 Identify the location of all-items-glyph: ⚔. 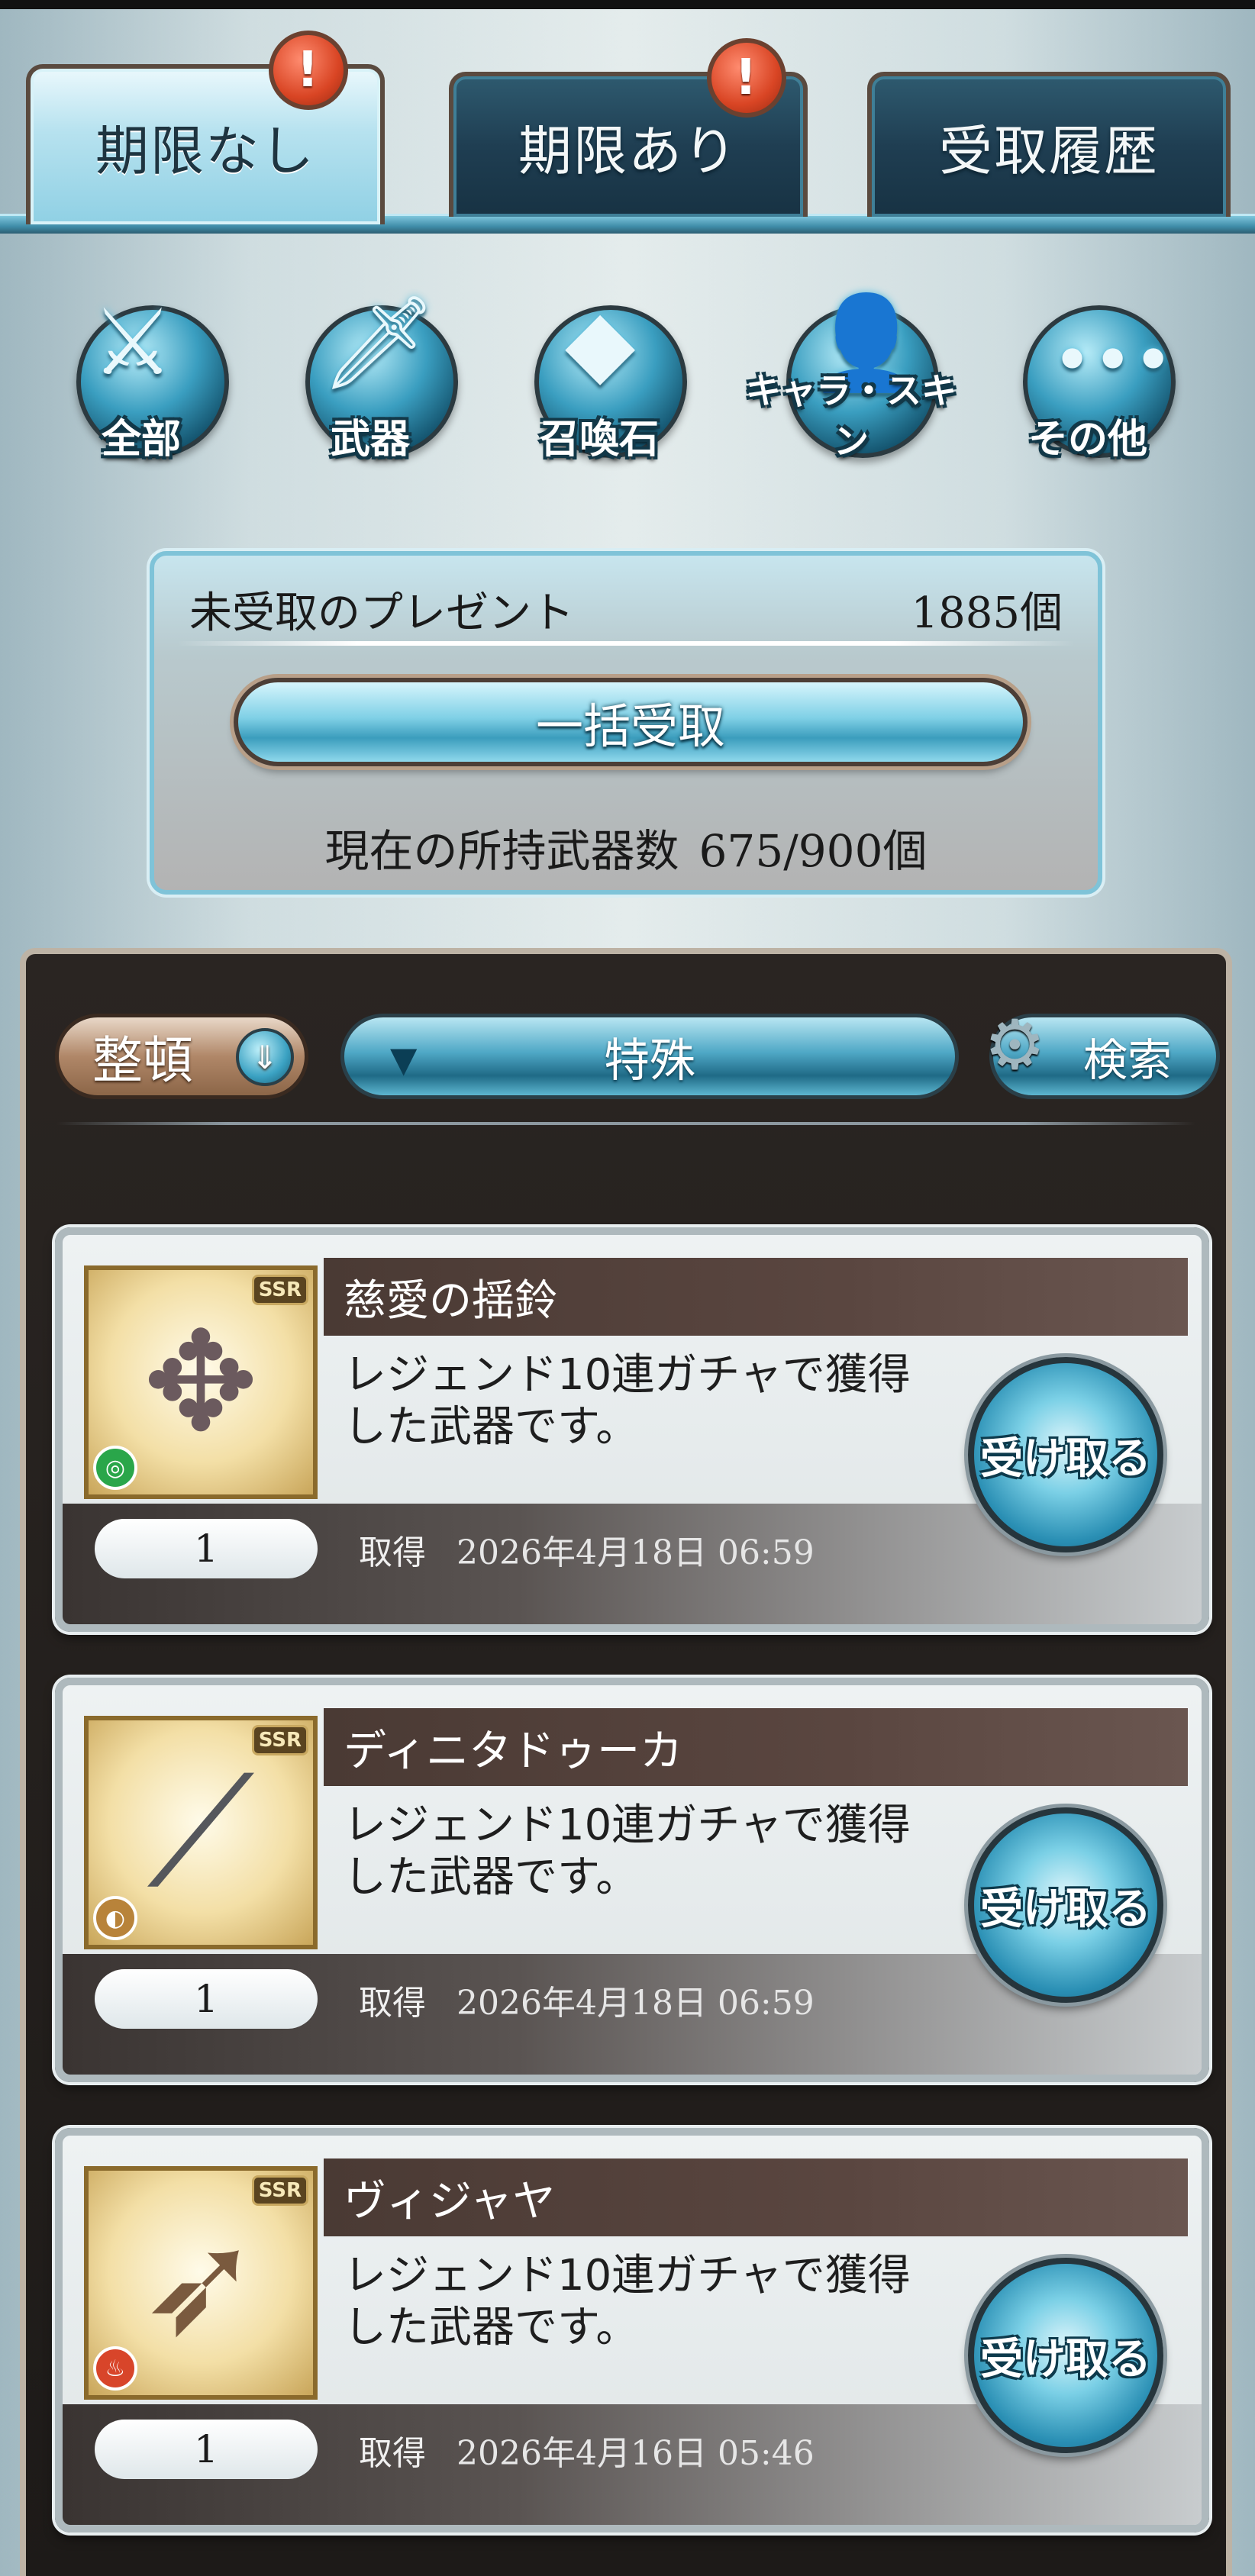
(133, 343).